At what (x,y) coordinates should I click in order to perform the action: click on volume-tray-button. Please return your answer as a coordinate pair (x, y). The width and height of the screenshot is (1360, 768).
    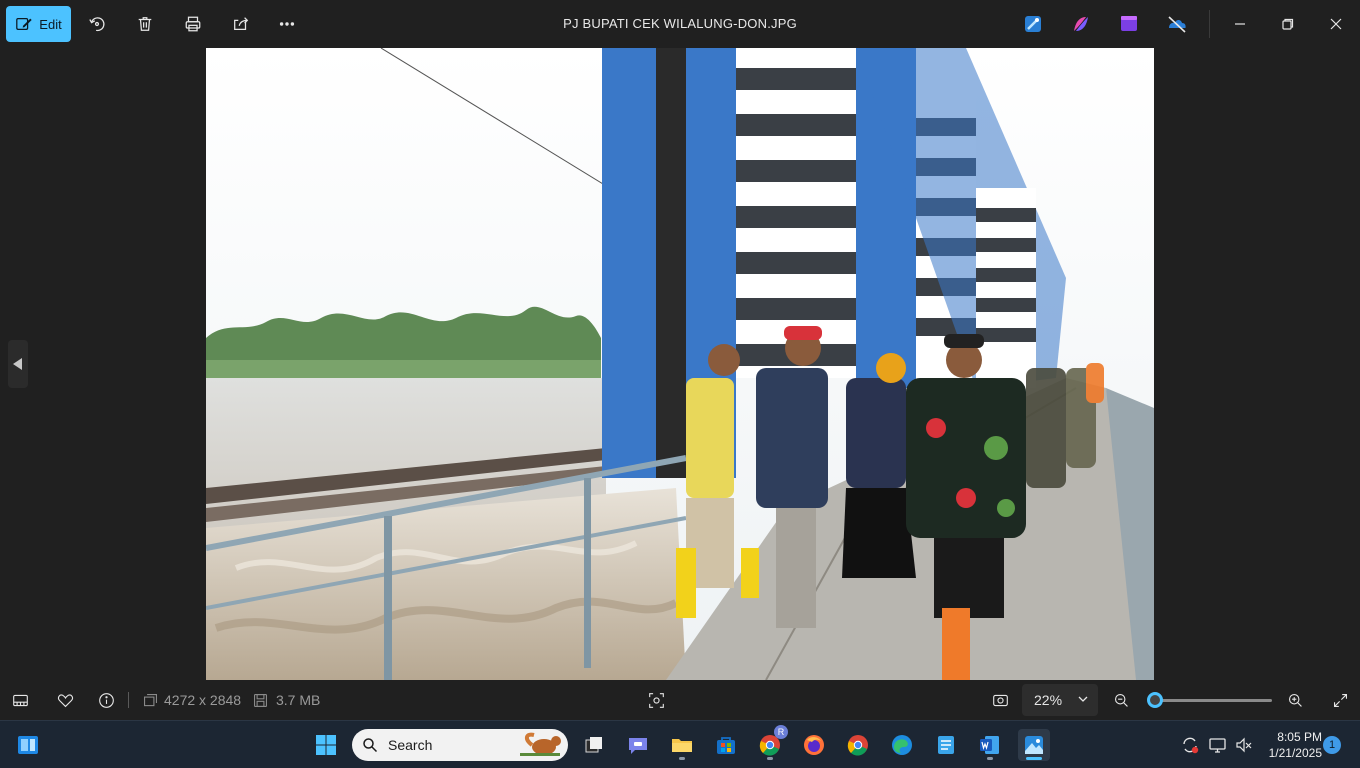
    Looking at the image, I should click on (1244, 745).